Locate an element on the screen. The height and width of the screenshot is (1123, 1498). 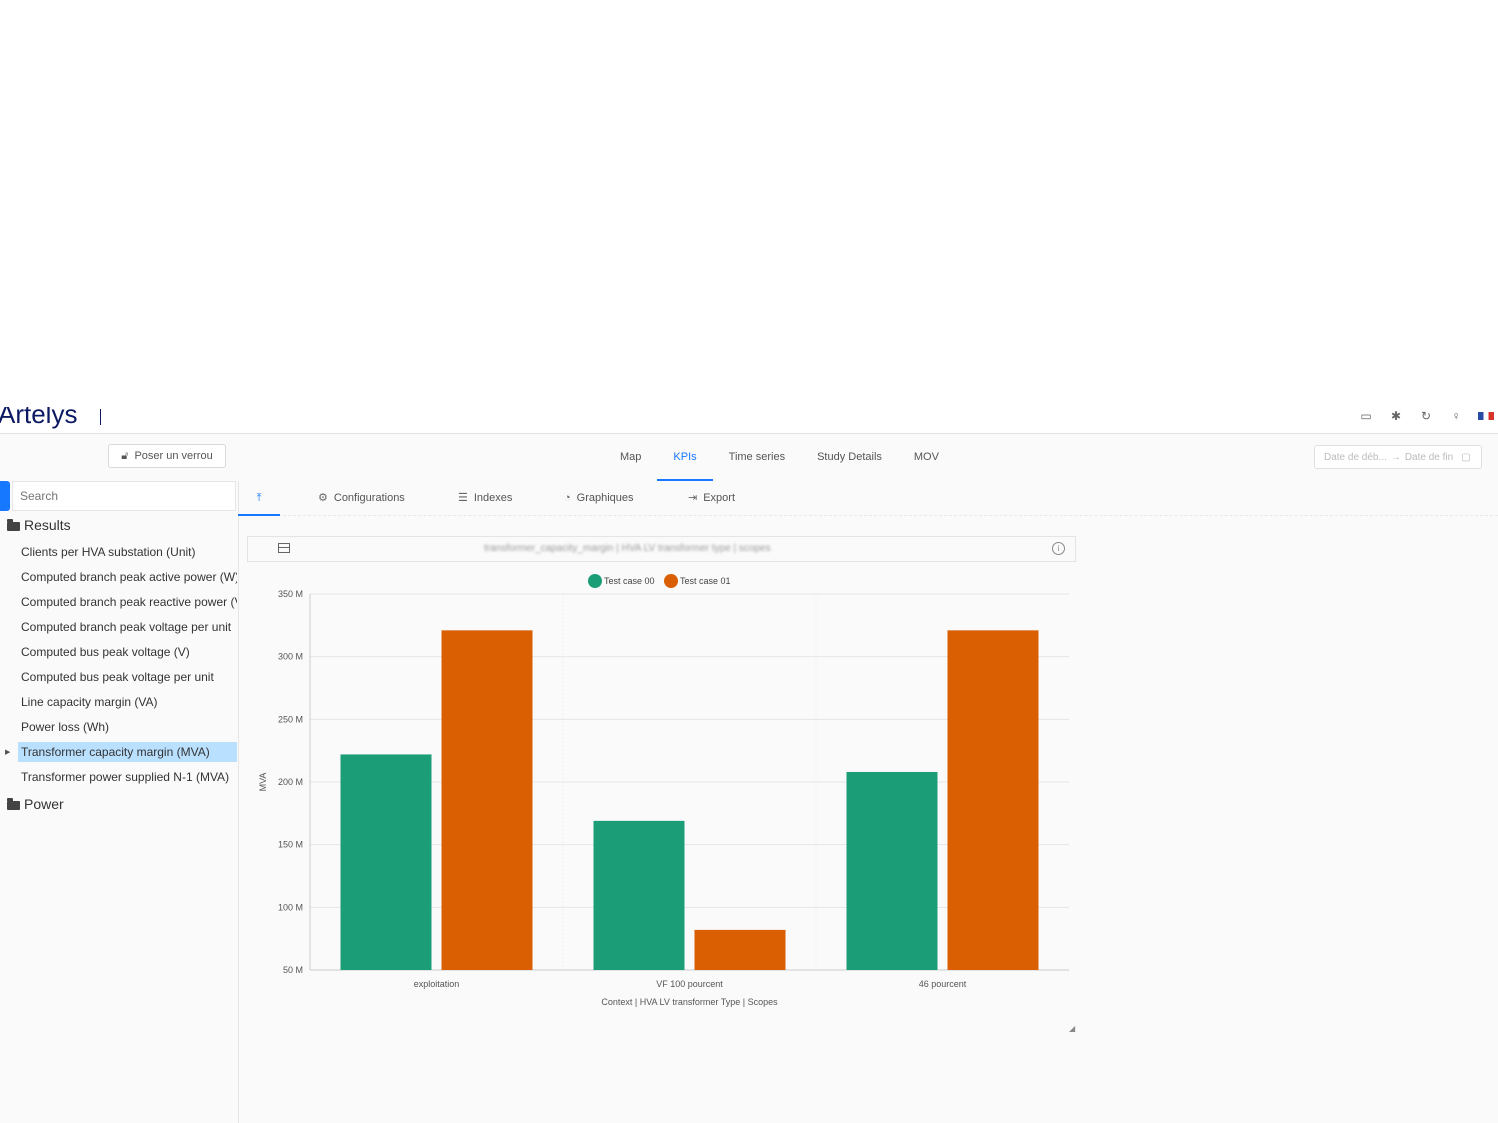
table-view-icon is located at coordinates (284, 548).